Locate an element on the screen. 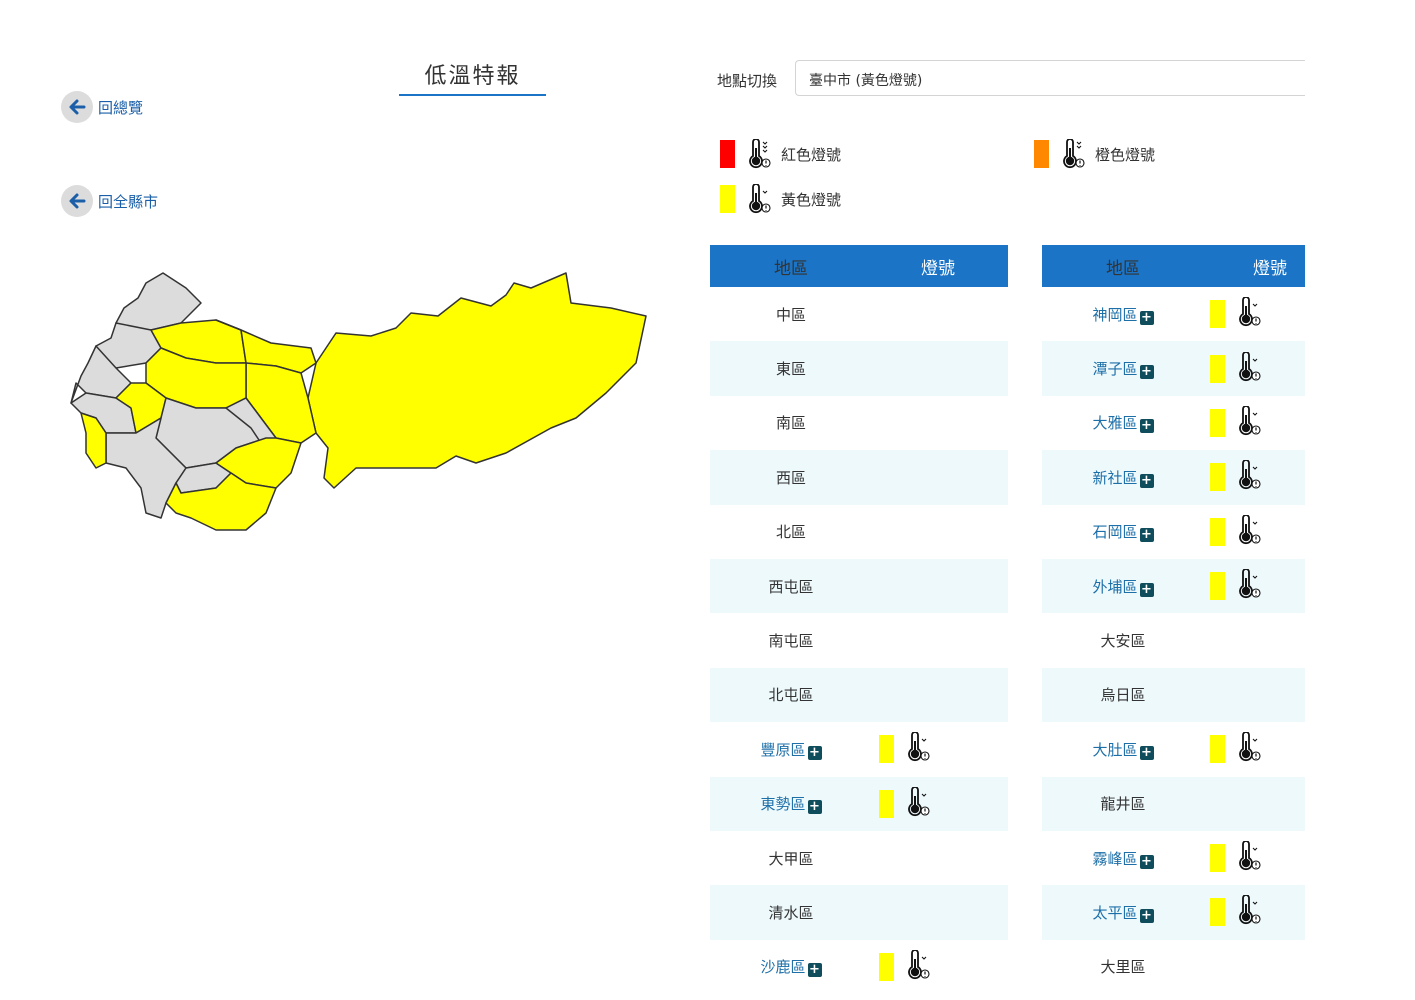 The image size is (1415, 1000). table-row: 石岡區 + is located at coordinates (1173, 532).